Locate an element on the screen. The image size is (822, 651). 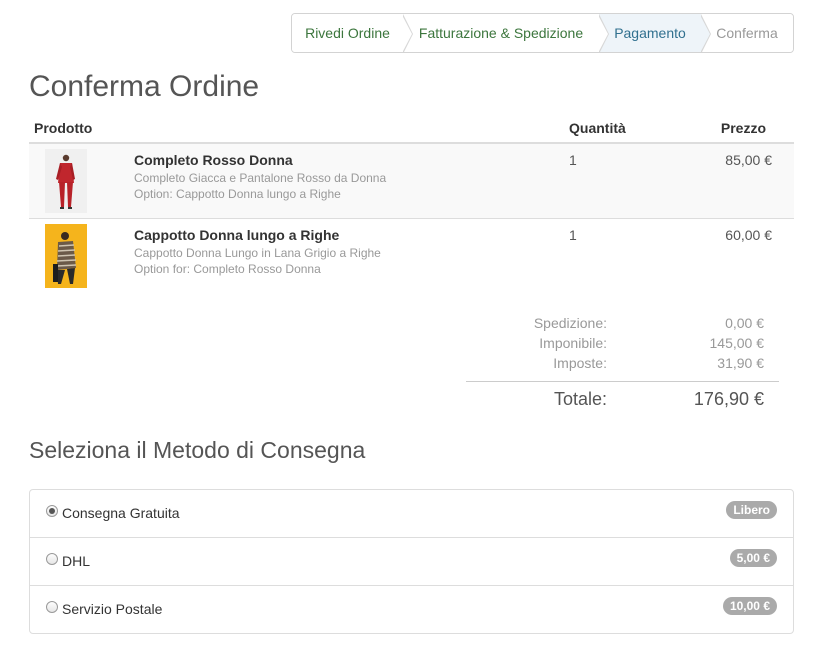
order-table-header: Prodotto Quantità Prezzo is located at coordinates (411, 130).